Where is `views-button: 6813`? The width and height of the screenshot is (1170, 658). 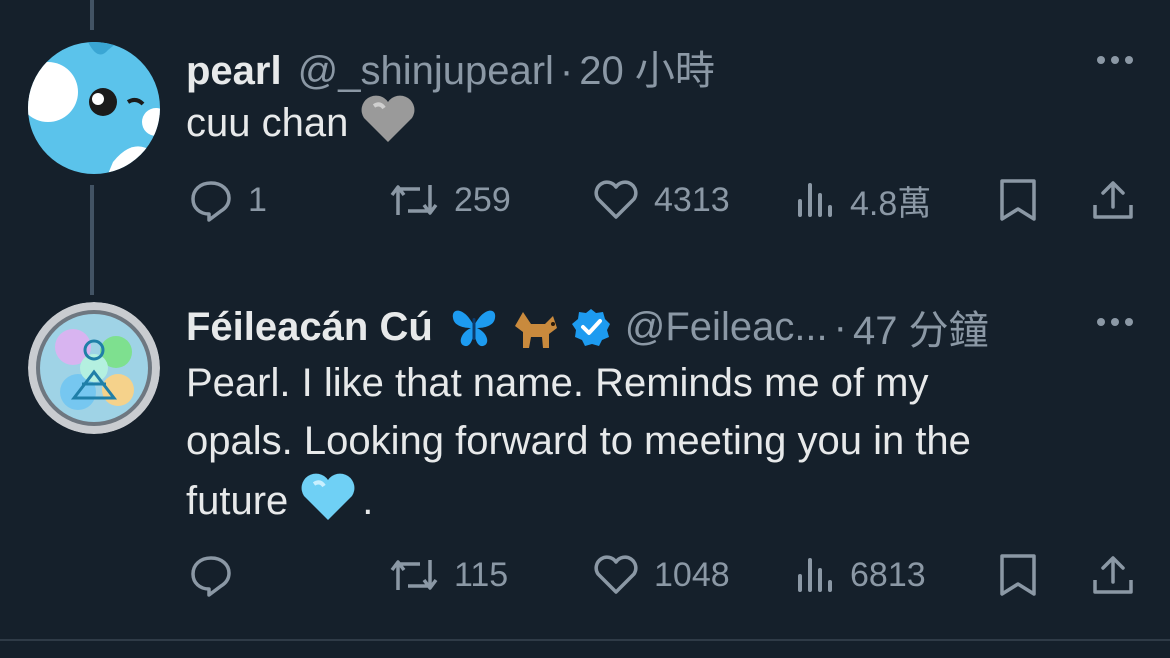 views-button: 6813 is located at coordinates (861, 575).